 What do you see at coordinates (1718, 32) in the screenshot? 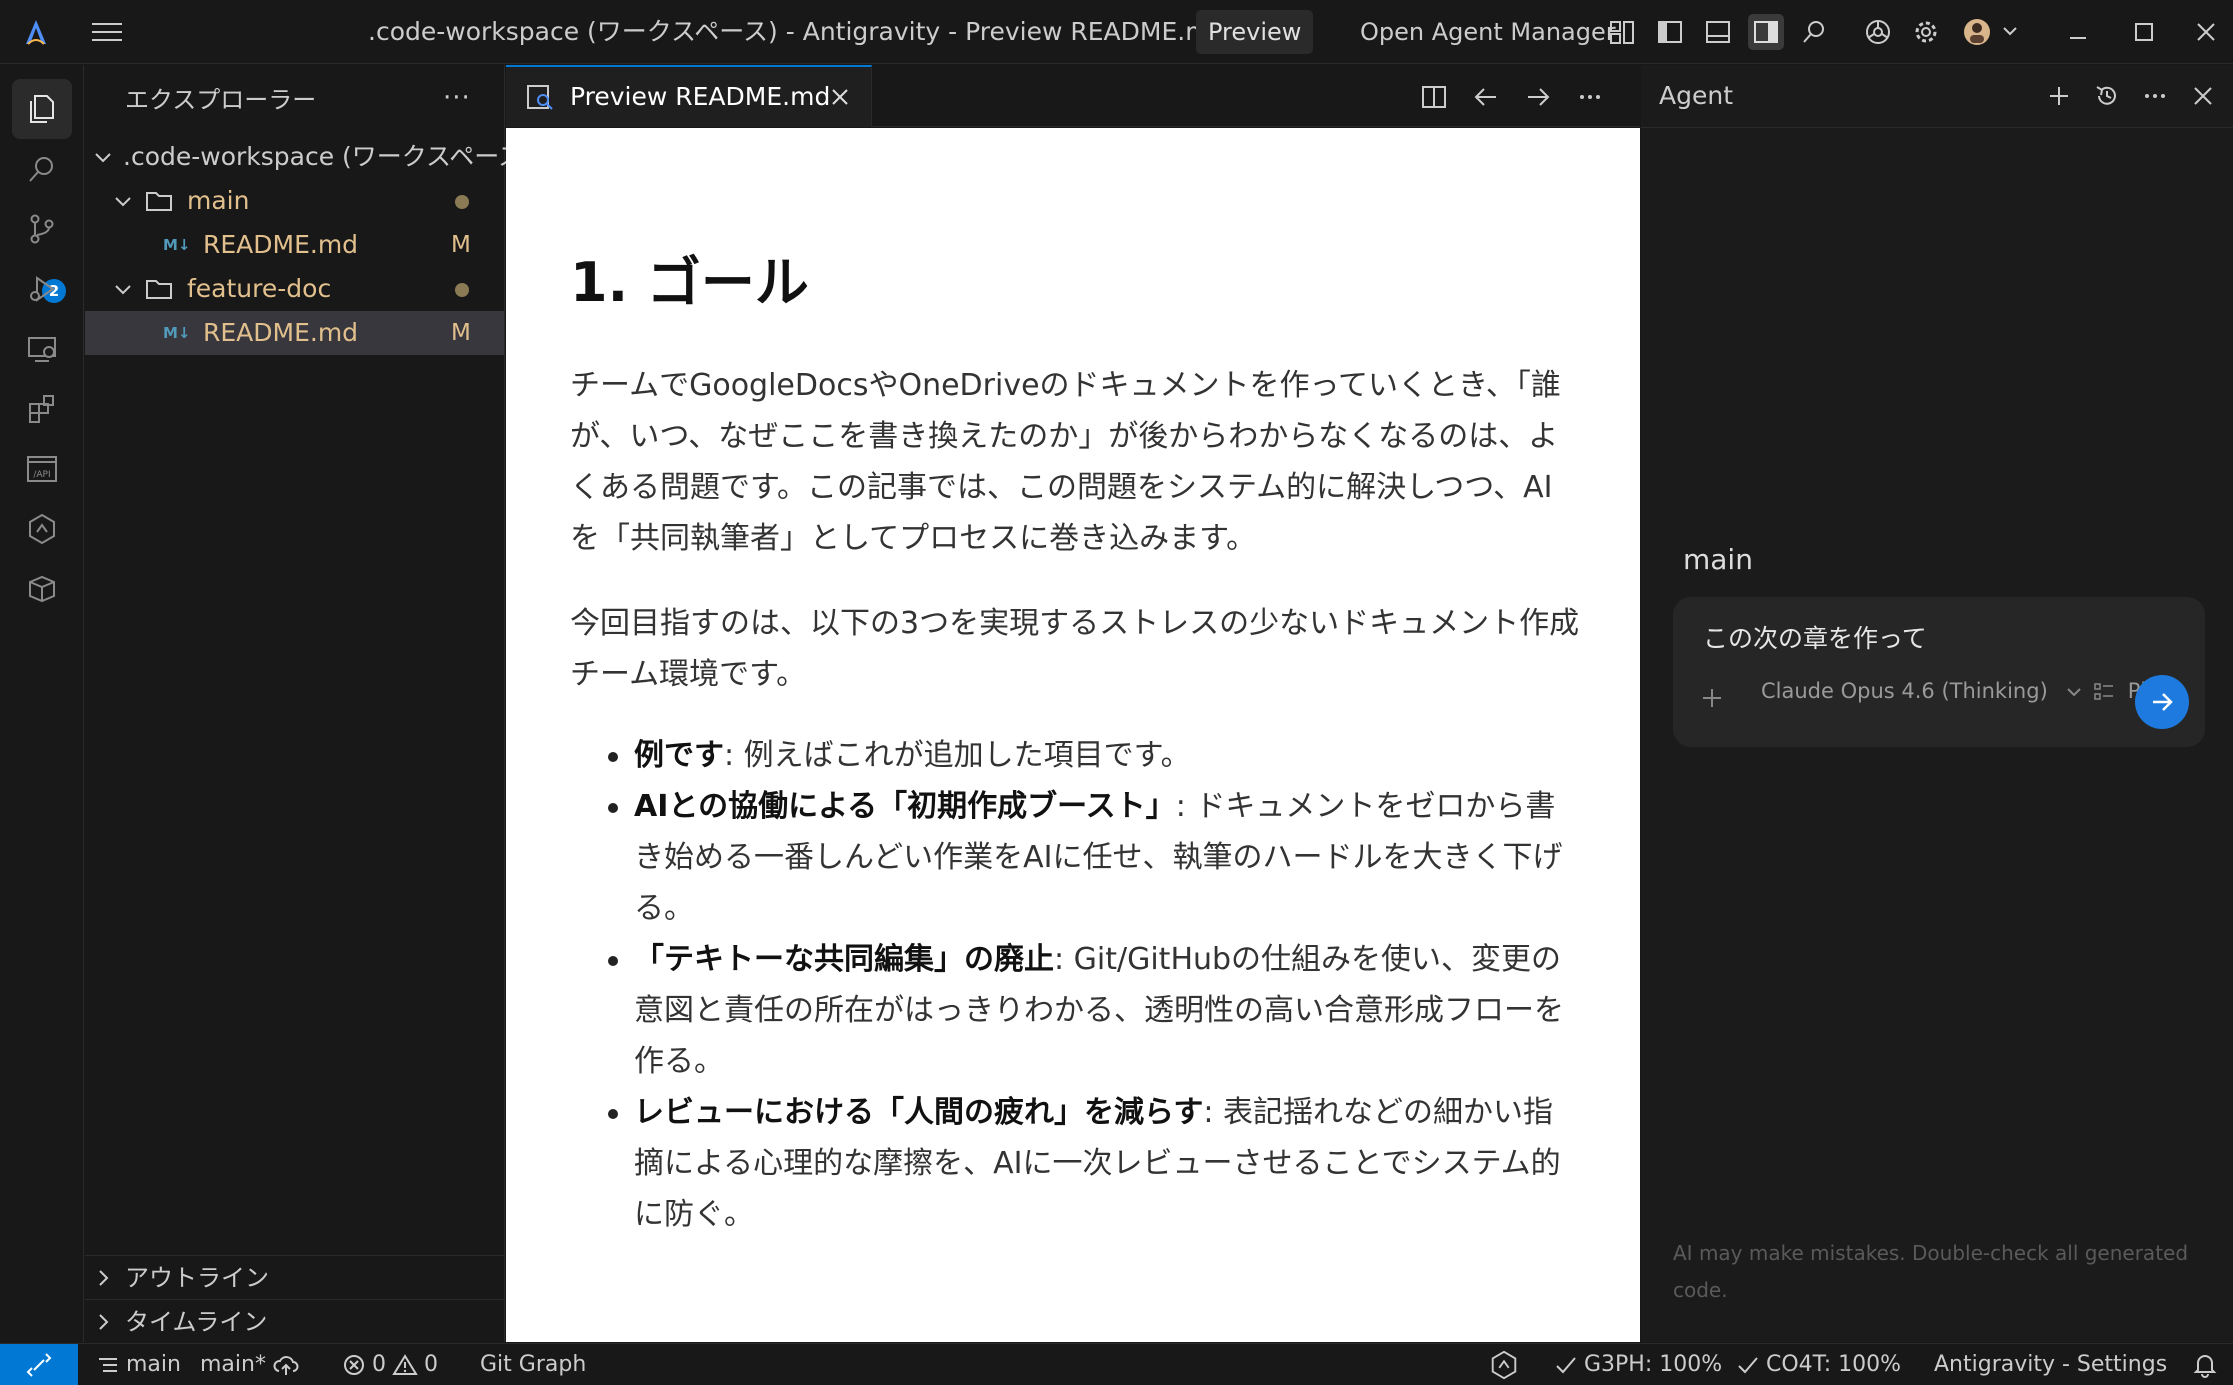
I see `toggle-panel-icon` at bounding box center [1718, 32].